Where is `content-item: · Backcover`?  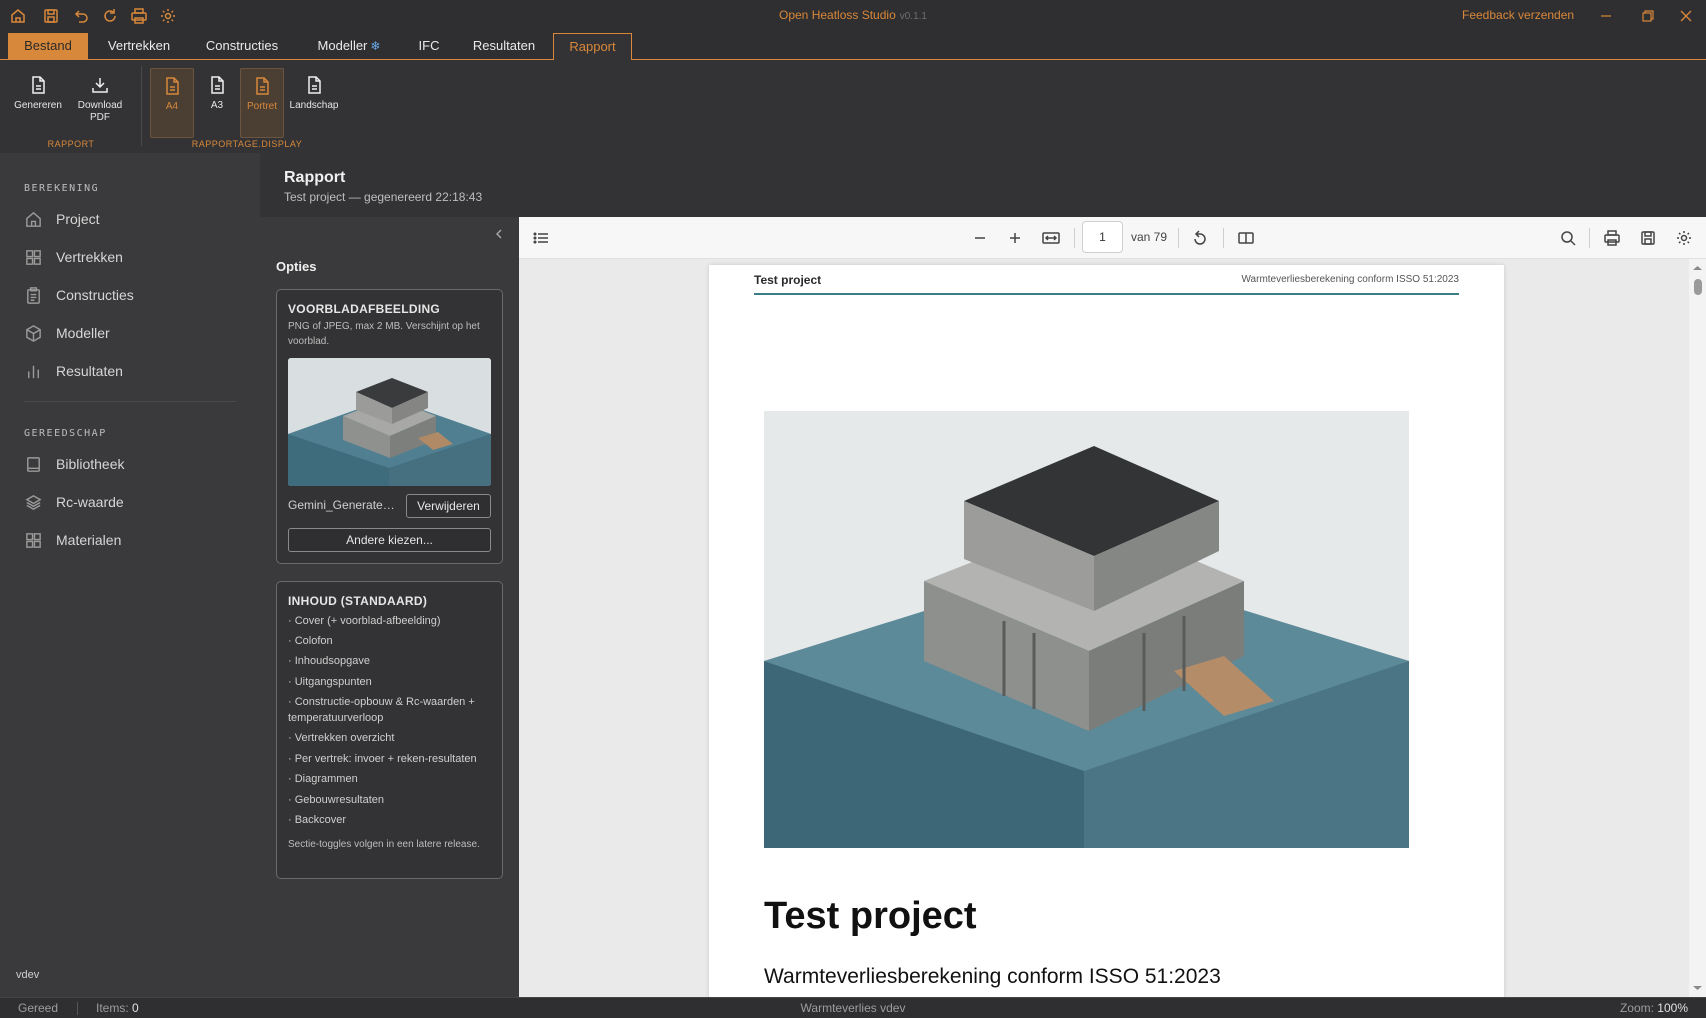 content-item: · Backcover is located at coordinates (317, 820).